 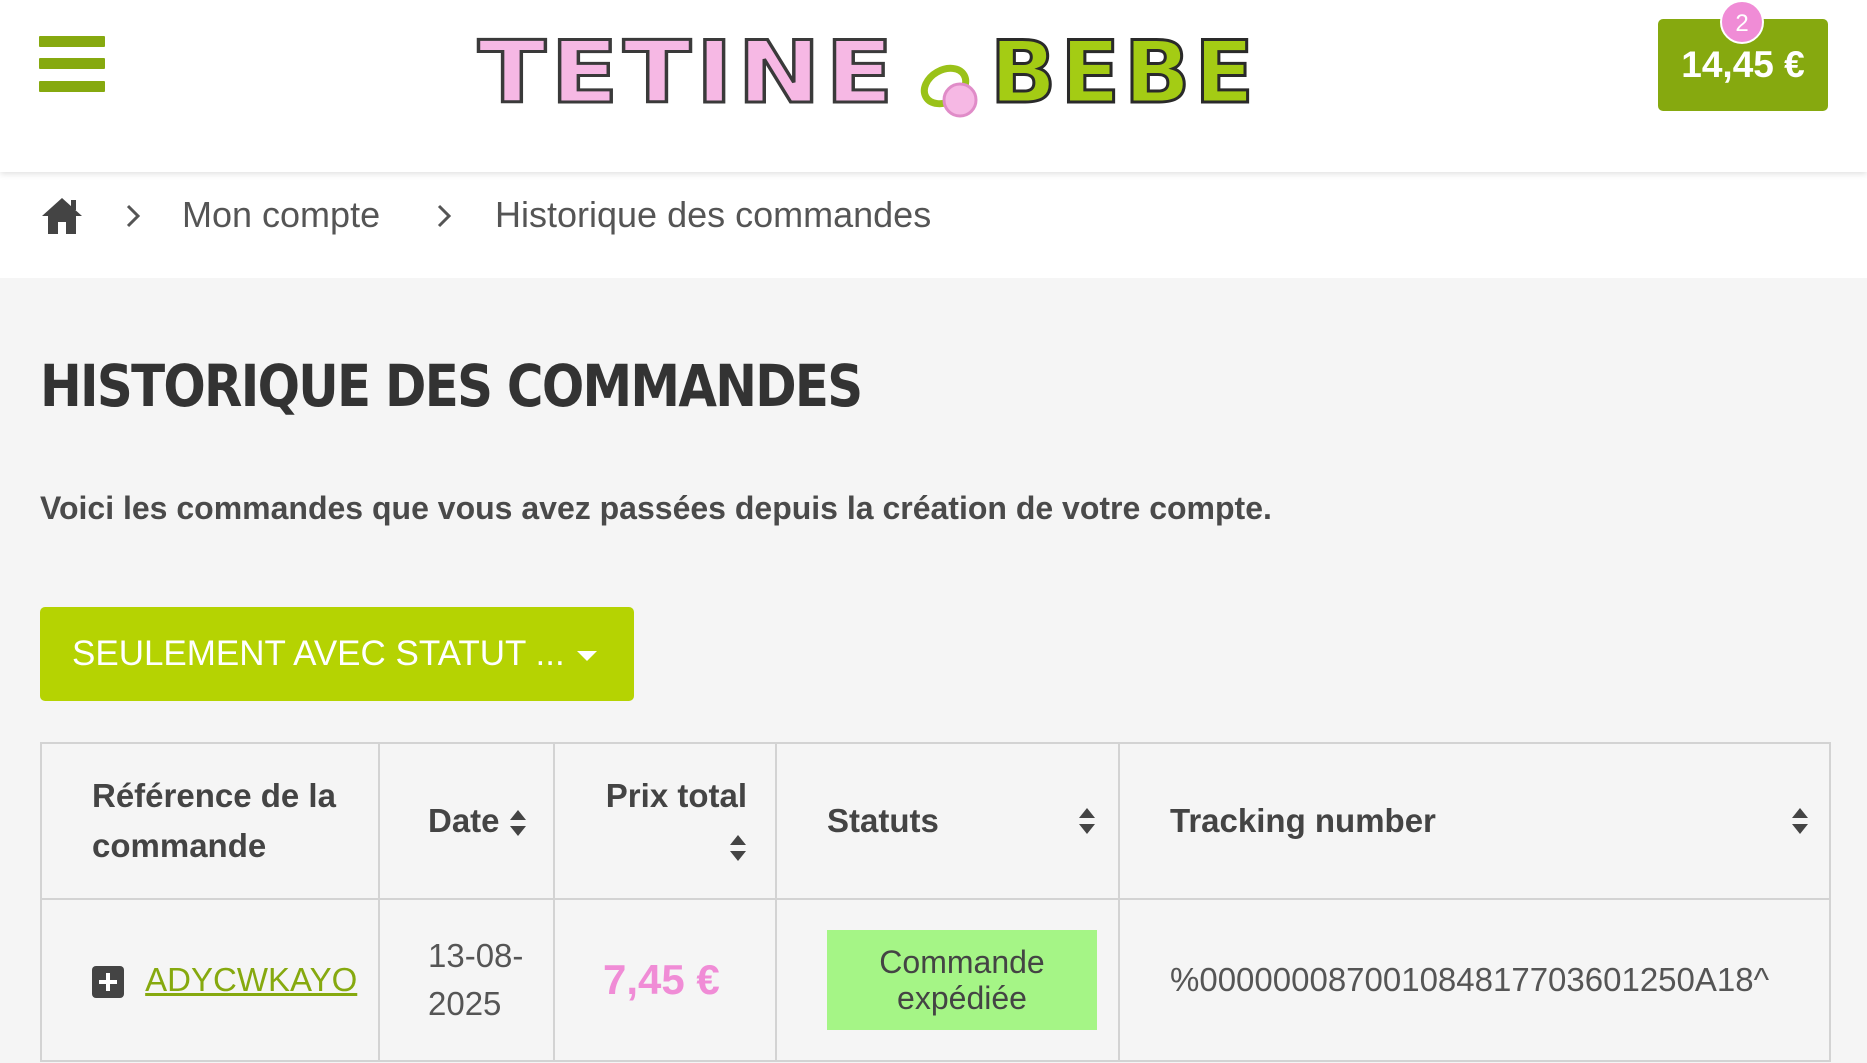 What do you see at coordinates (1470, 979) in the screenshot?
I see `tracking-number: %0000000870010848177036012​50A18^` at bounding box center [1470, 979].